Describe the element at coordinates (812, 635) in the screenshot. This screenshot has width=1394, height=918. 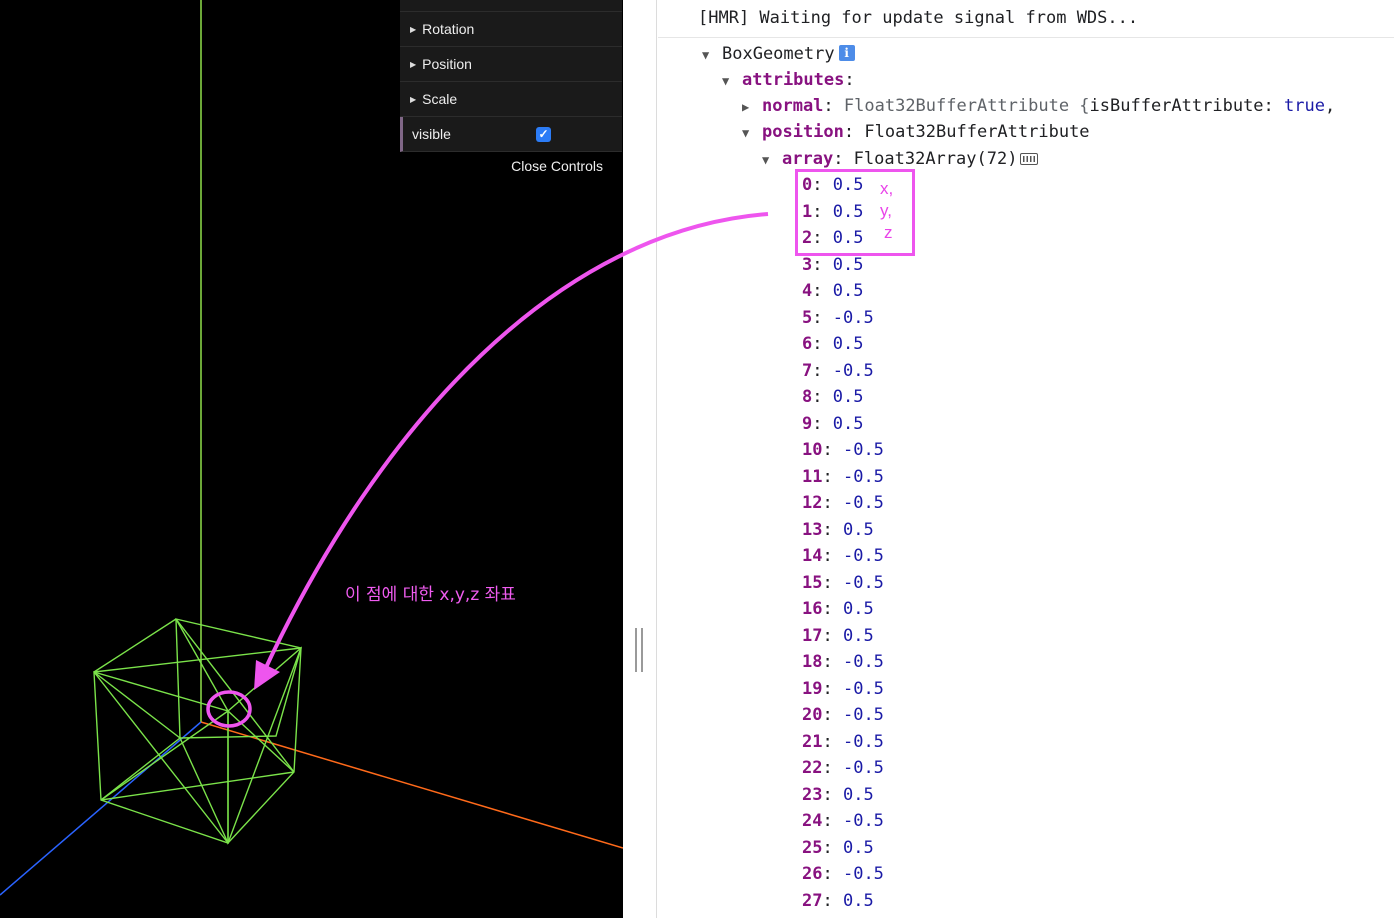
I see `array-index: 17` at that location.